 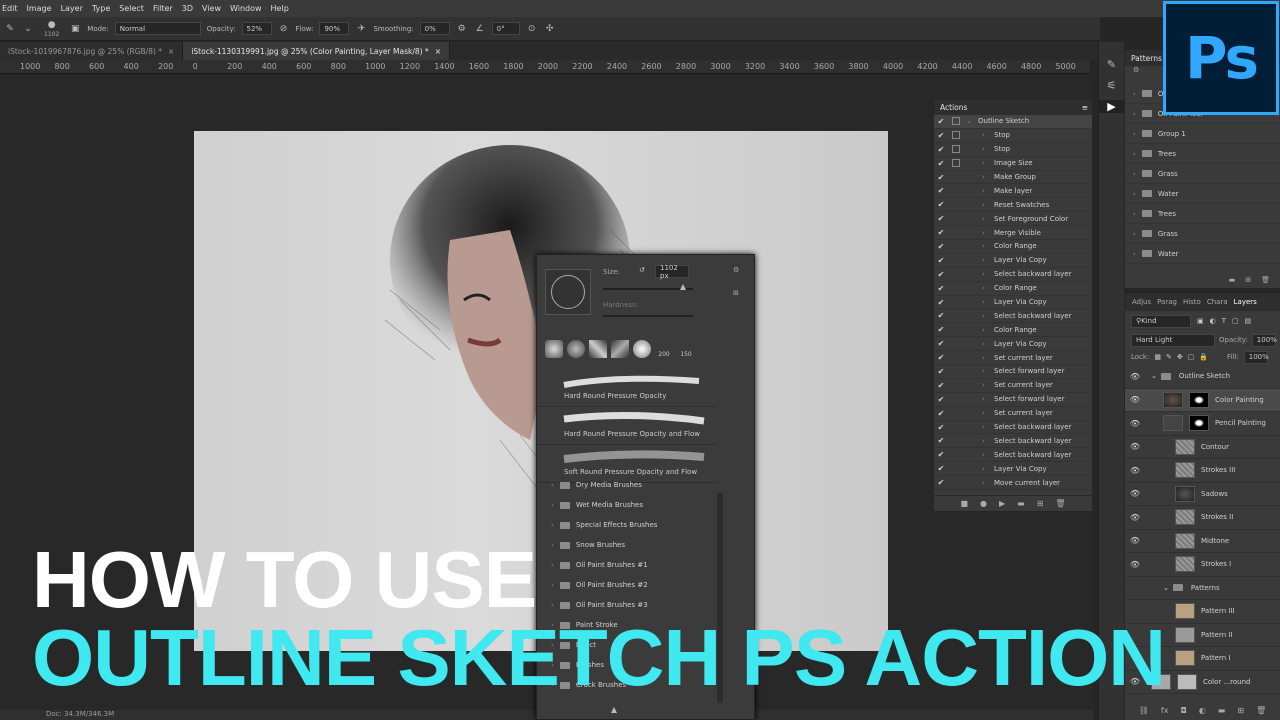 What do you see at coordinates (598, 349) in the screenshot?
I see `recent-brush` at bounding box center [598, 349].